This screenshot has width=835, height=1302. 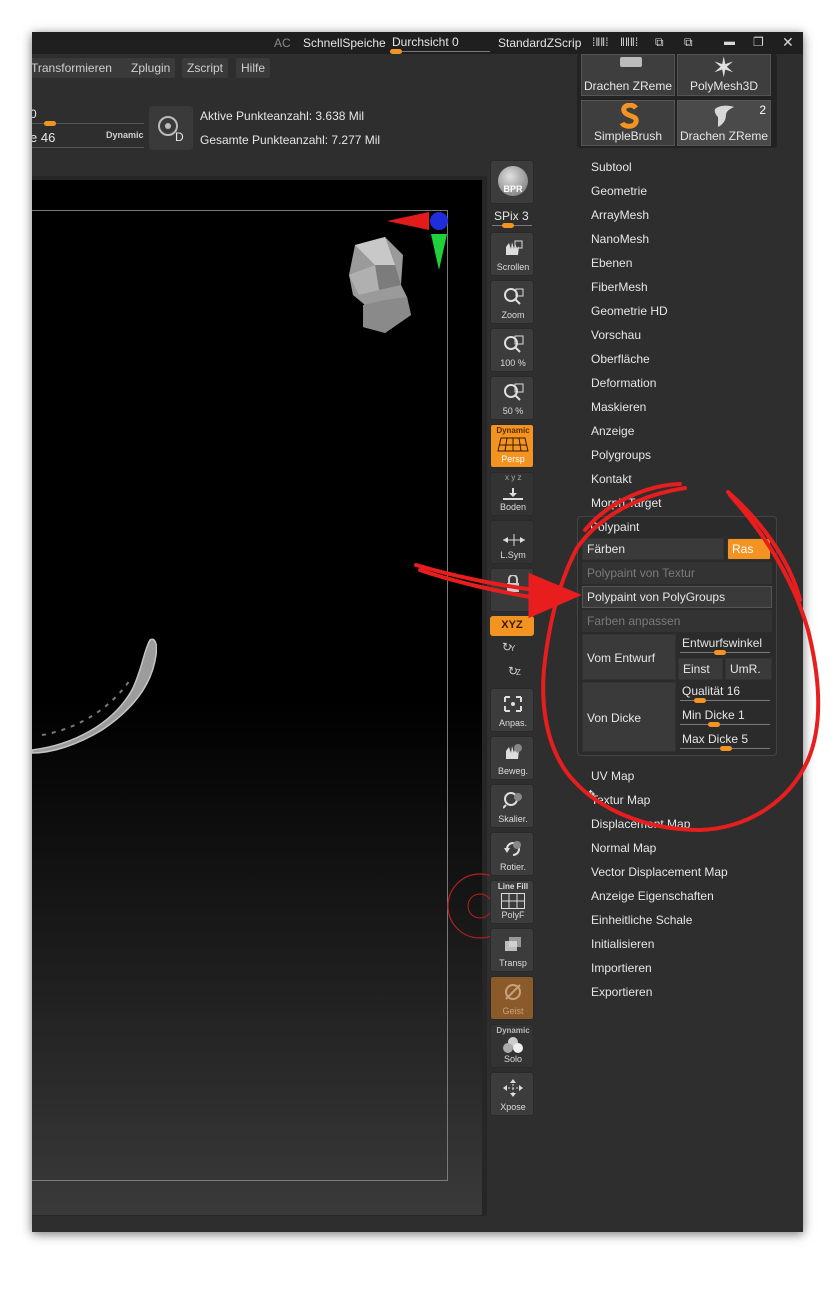 I want to click on annotation-ellipse, so click(x=681, y=659).